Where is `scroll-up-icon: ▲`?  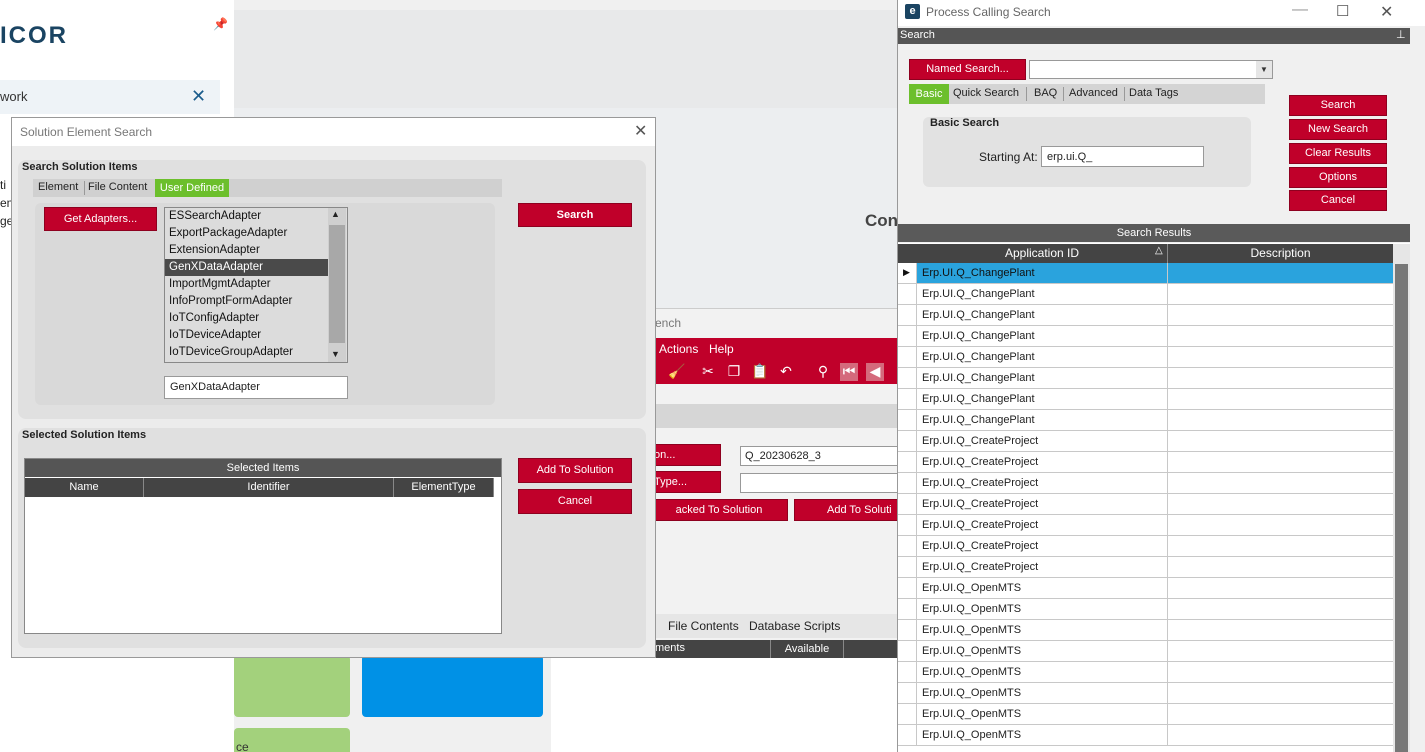 scroll-up-icon: ▲ is located at coordinates (335, 214).